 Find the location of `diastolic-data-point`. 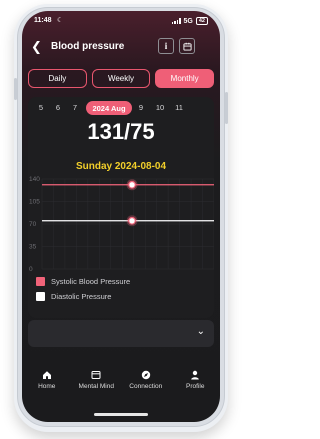

diastolic-data-point is located at coordinates (132, 220).